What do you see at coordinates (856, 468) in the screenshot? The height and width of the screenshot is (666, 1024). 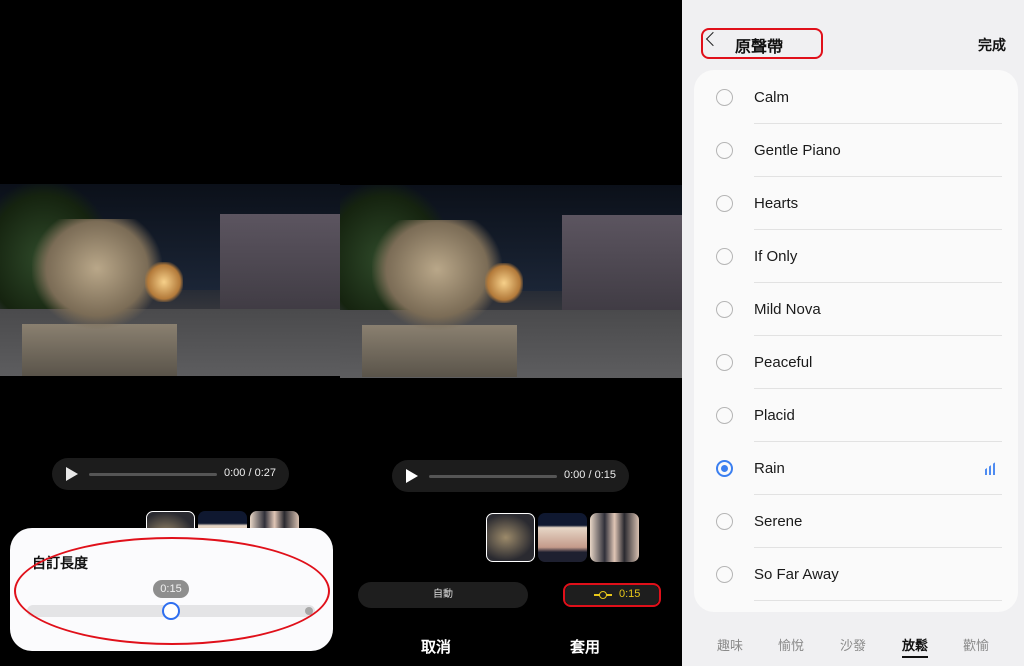 I see `track-item: Rain` at bounding box center [856, 468].